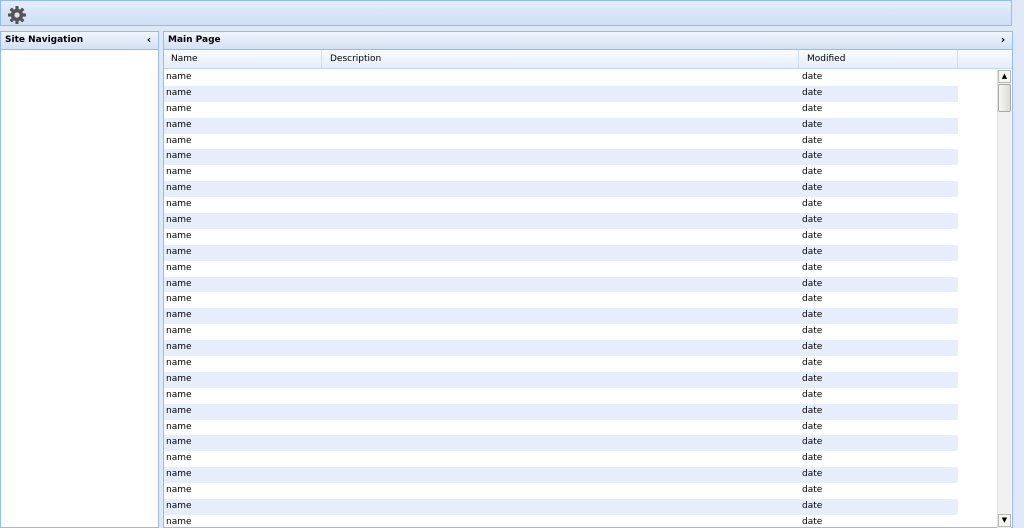 This screenshot has width=1024, height=528. I want to click on gear-icon, so click(17, 15).